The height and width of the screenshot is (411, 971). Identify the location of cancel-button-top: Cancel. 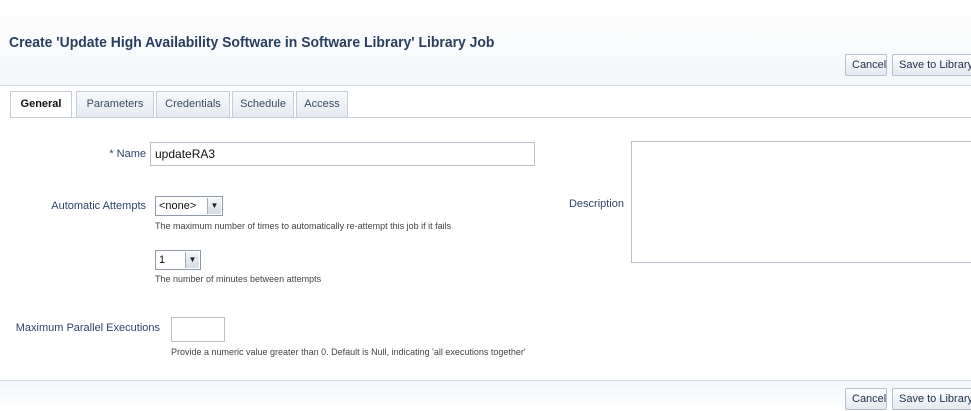
(866, 65).